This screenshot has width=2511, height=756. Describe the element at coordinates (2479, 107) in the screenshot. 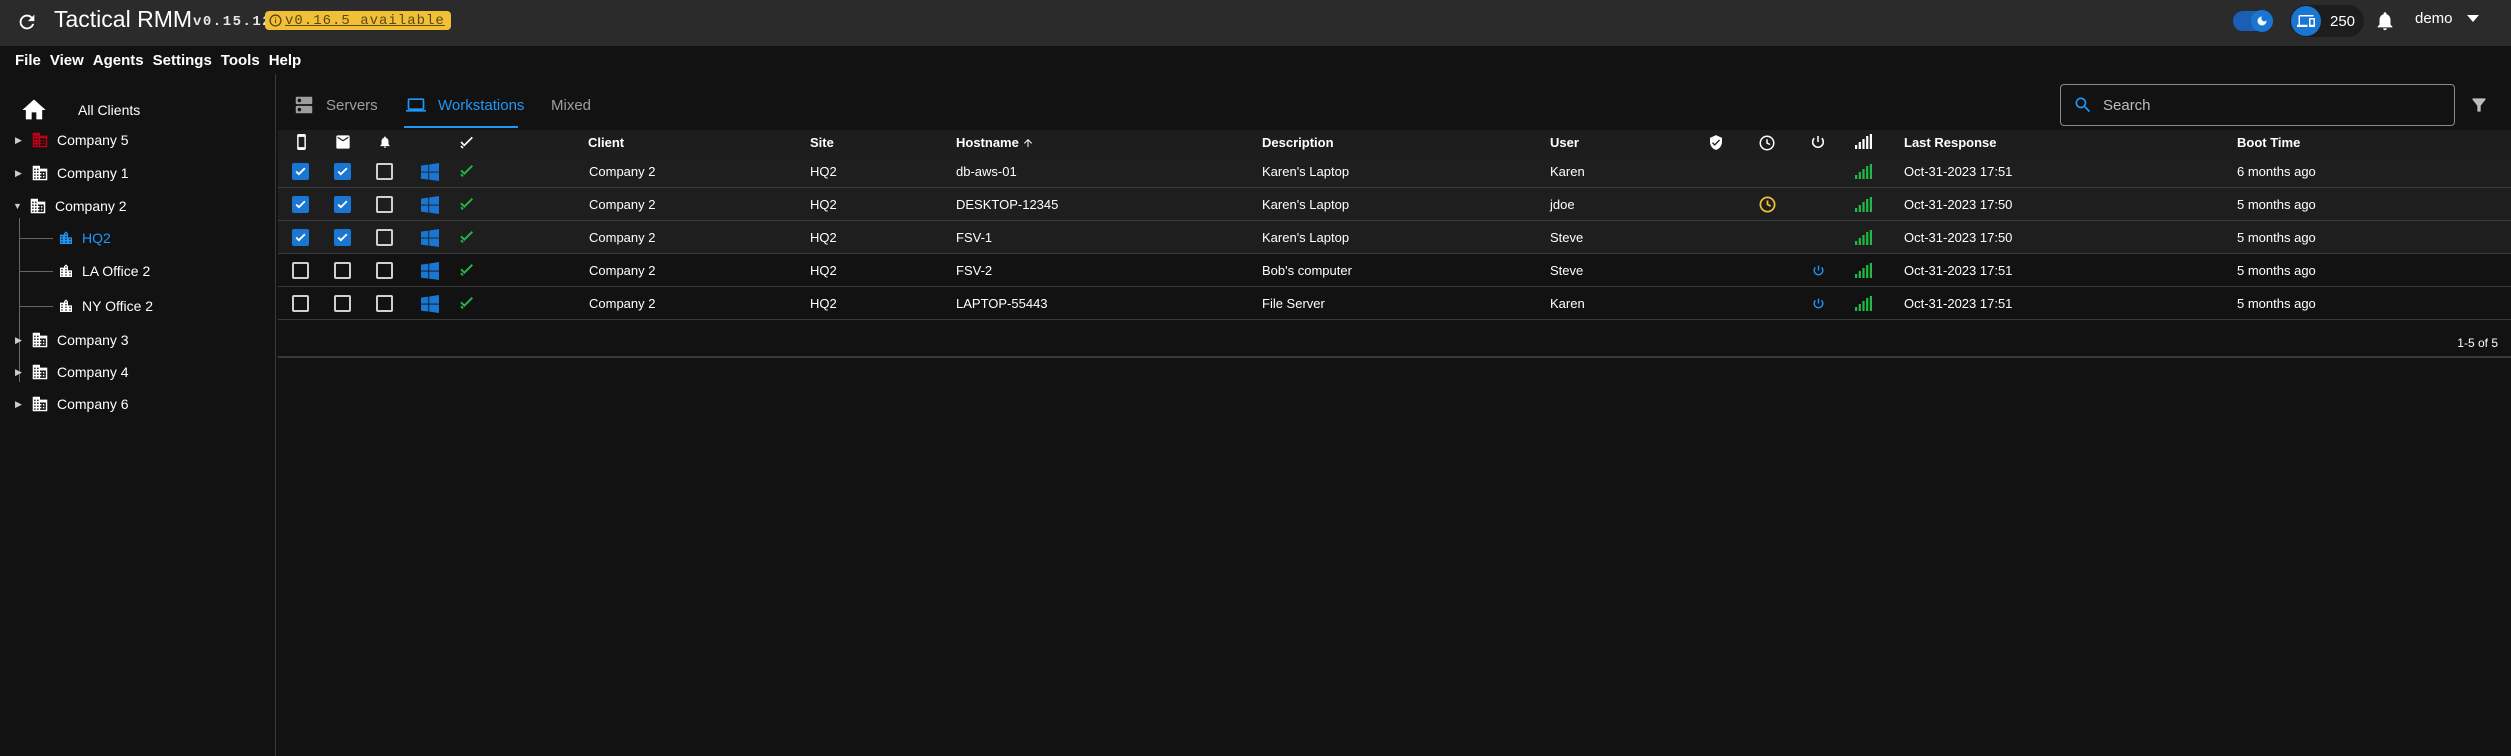

I see `filter-icon` at that location.